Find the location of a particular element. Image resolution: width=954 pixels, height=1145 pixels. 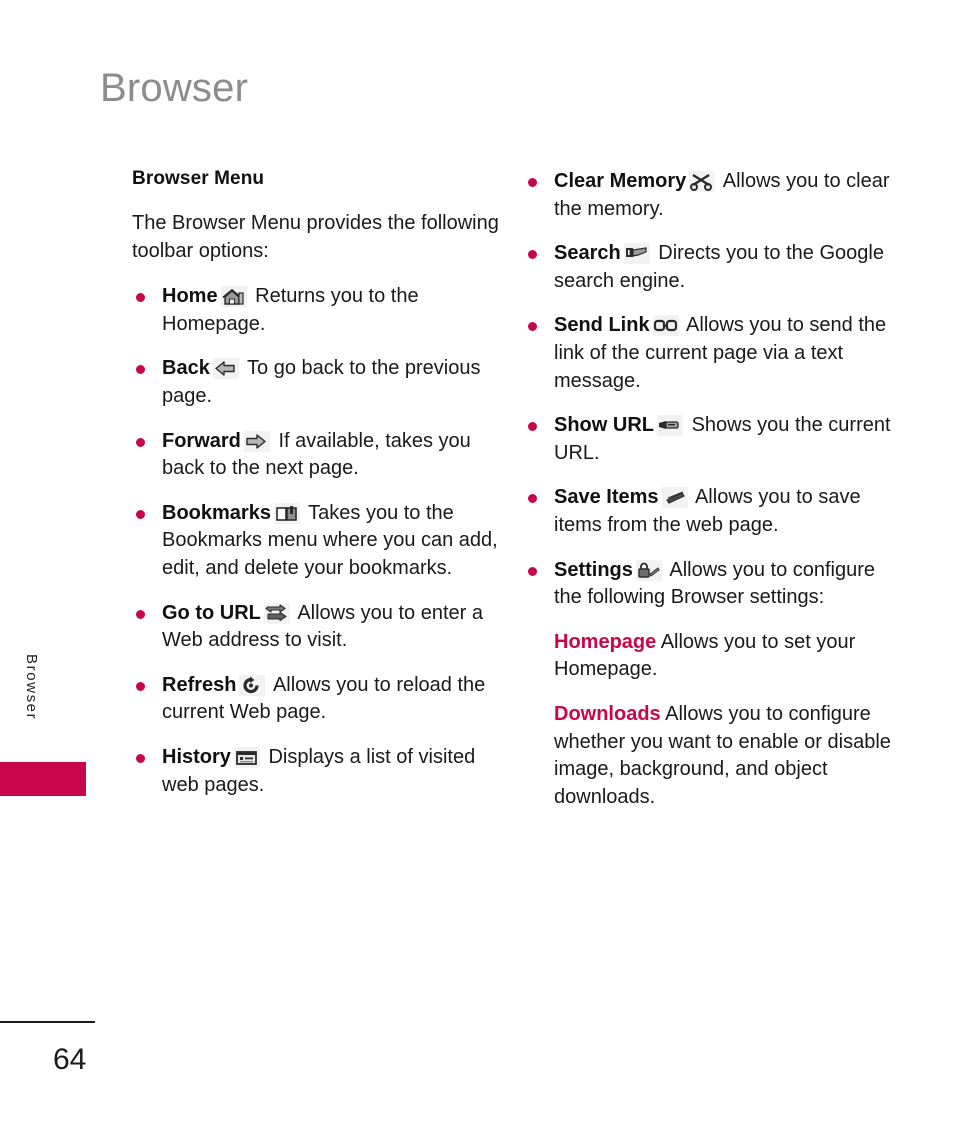

history-card-icon is located at coordinates (246, 757).